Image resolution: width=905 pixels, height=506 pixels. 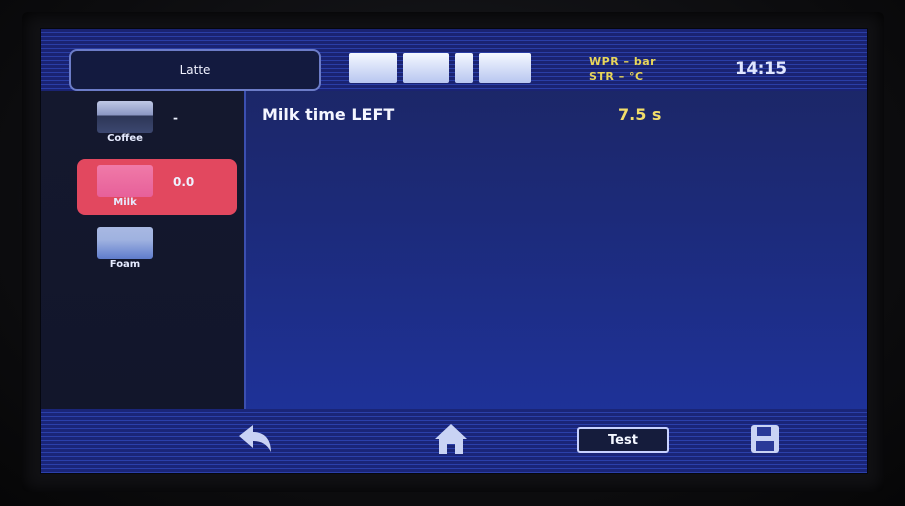 I want to click on sidebar-item-foam: Foam, so click(x=157, y=249).